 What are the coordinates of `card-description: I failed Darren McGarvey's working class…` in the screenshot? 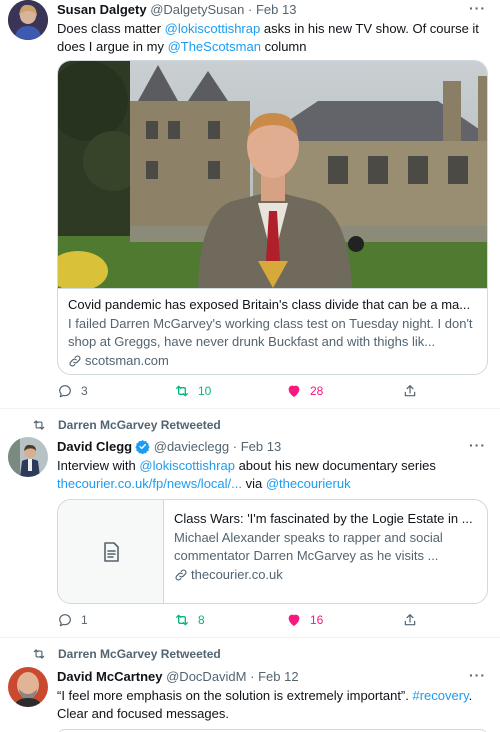 It's located at (270, 332).